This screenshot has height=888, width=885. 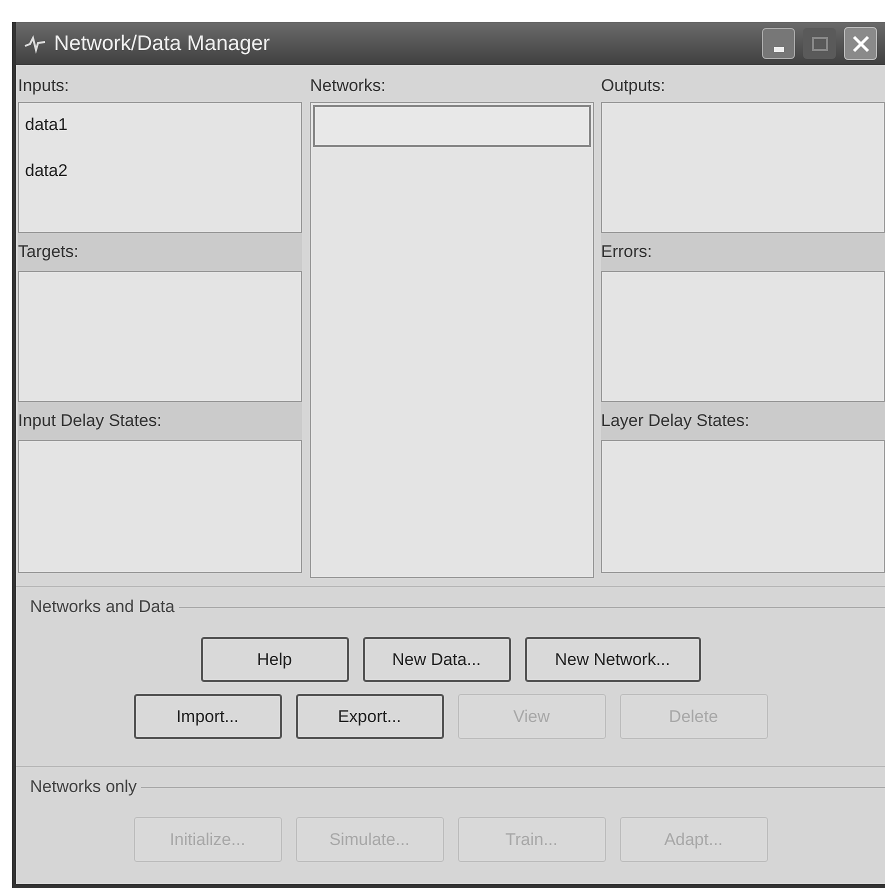 What do you see at coordinates (90, 421) in the screenshot?
I see `panel-label: Input Delay States:` at bounding box center [90, 421].